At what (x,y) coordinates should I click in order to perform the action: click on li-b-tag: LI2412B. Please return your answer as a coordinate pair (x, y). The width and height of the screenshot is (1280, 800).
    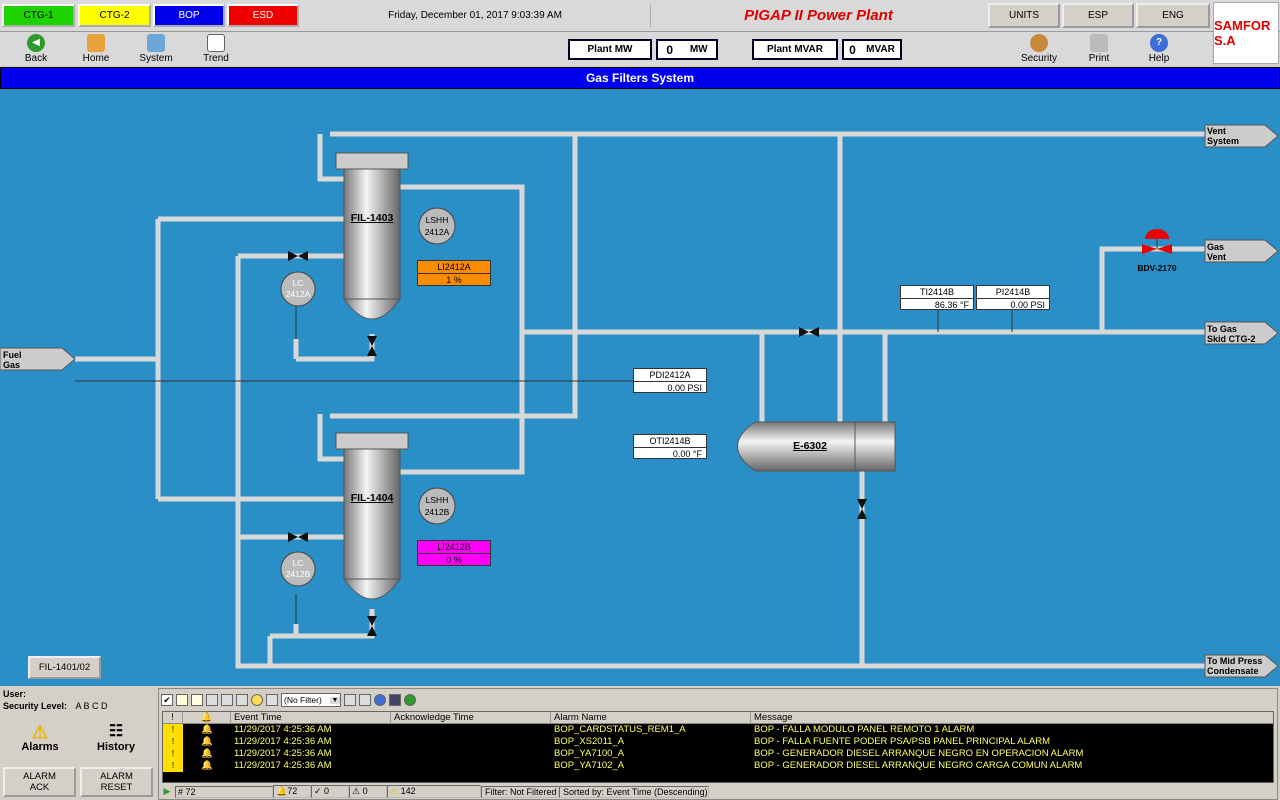
    Looking at the image, I should click on (454, 547).